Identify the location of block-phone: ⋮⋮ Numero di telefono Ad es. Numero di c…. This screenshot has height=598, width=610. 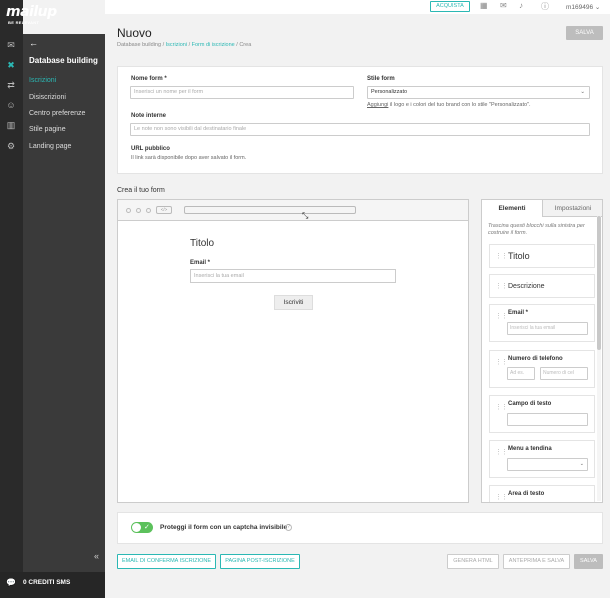
(542, 369).